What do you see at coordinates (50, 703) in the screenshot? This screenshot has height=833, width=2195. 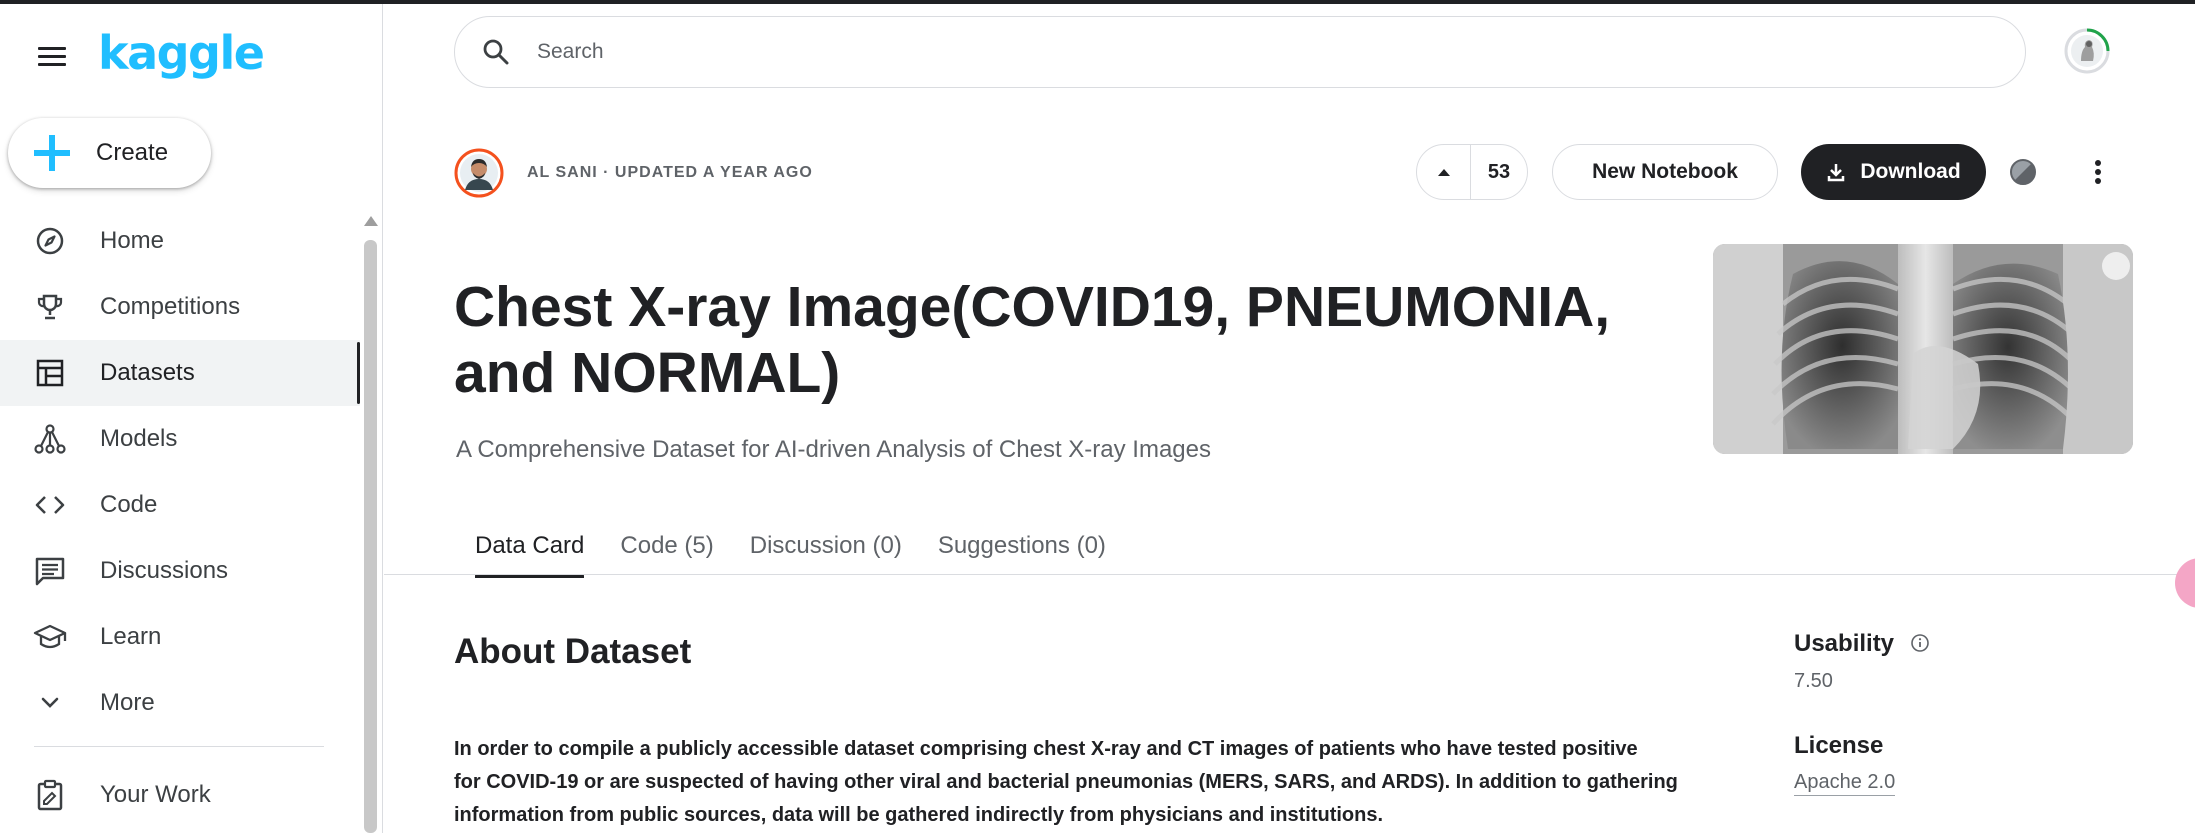 I see `chevron-down-icon` at bounding box center [50, 703].